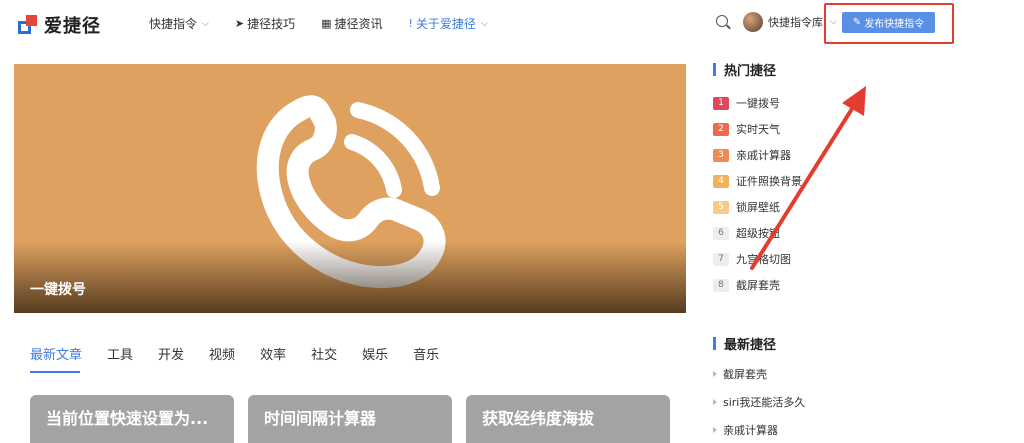  I want to click on new-shortcut-label: 亲戚计算器, so click(750, 430).